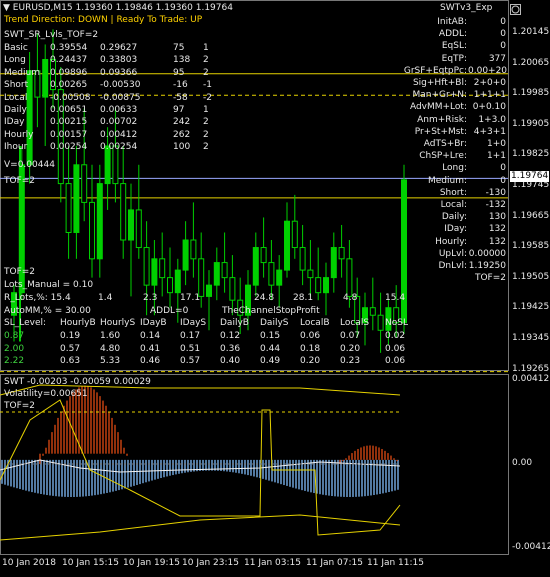 The image size is (550, 577). Describe the element at coordinates (455, 229) in the screenshot. I see `right-label: IDay:` at that location.